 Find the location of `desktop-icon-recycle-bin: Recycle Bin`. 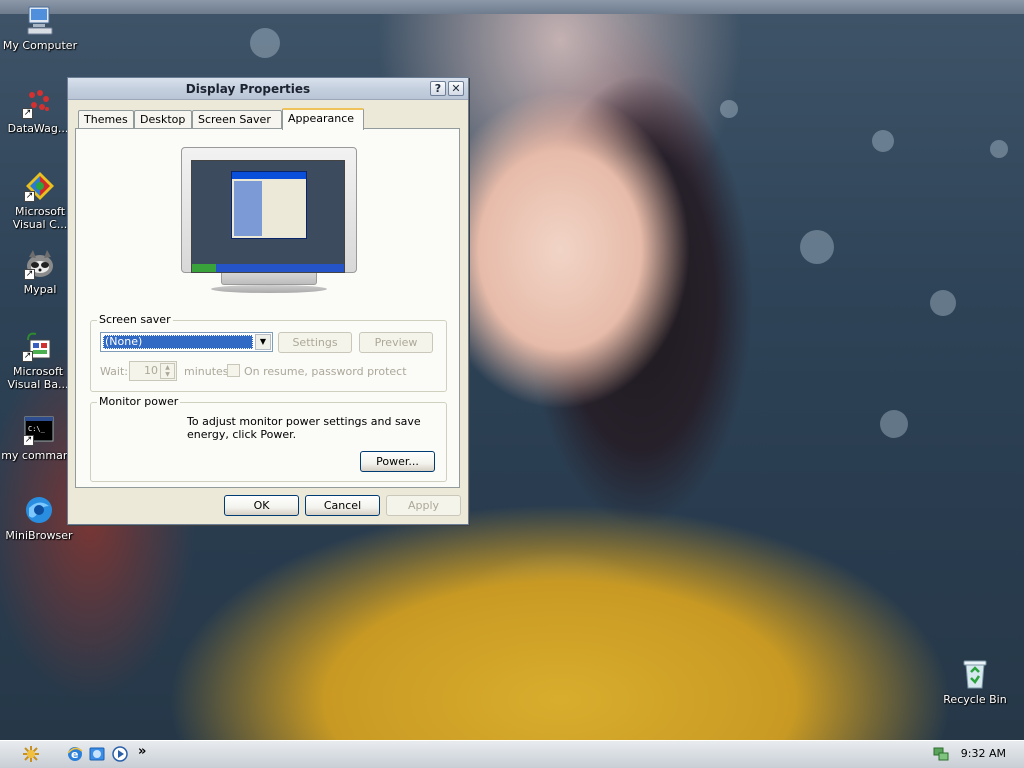

desktop-icon-recycle-bin: Recycle Bin is located at coordinates (975, 682).